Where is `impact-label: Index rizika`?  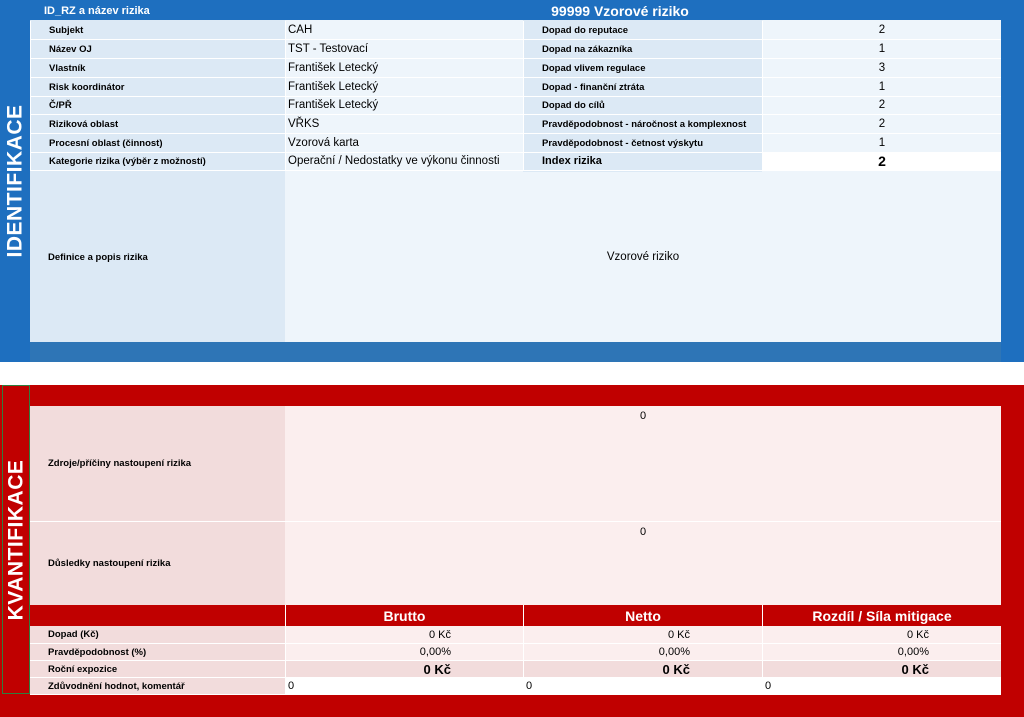
impact-label: Index rizika is located at coordinates (642, 161).